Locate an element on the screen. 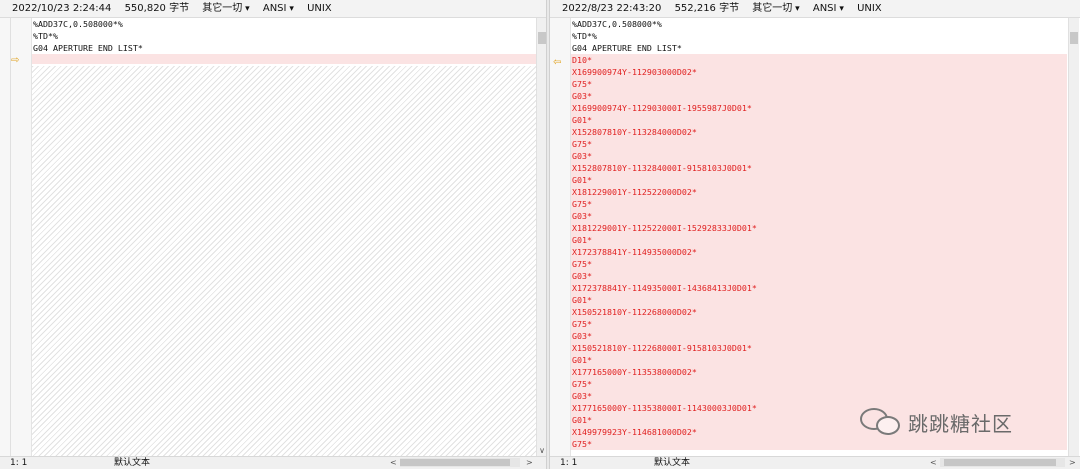 This screenshot has height=469, width=1080. wechat-icon is located at coordinates (880, 422).